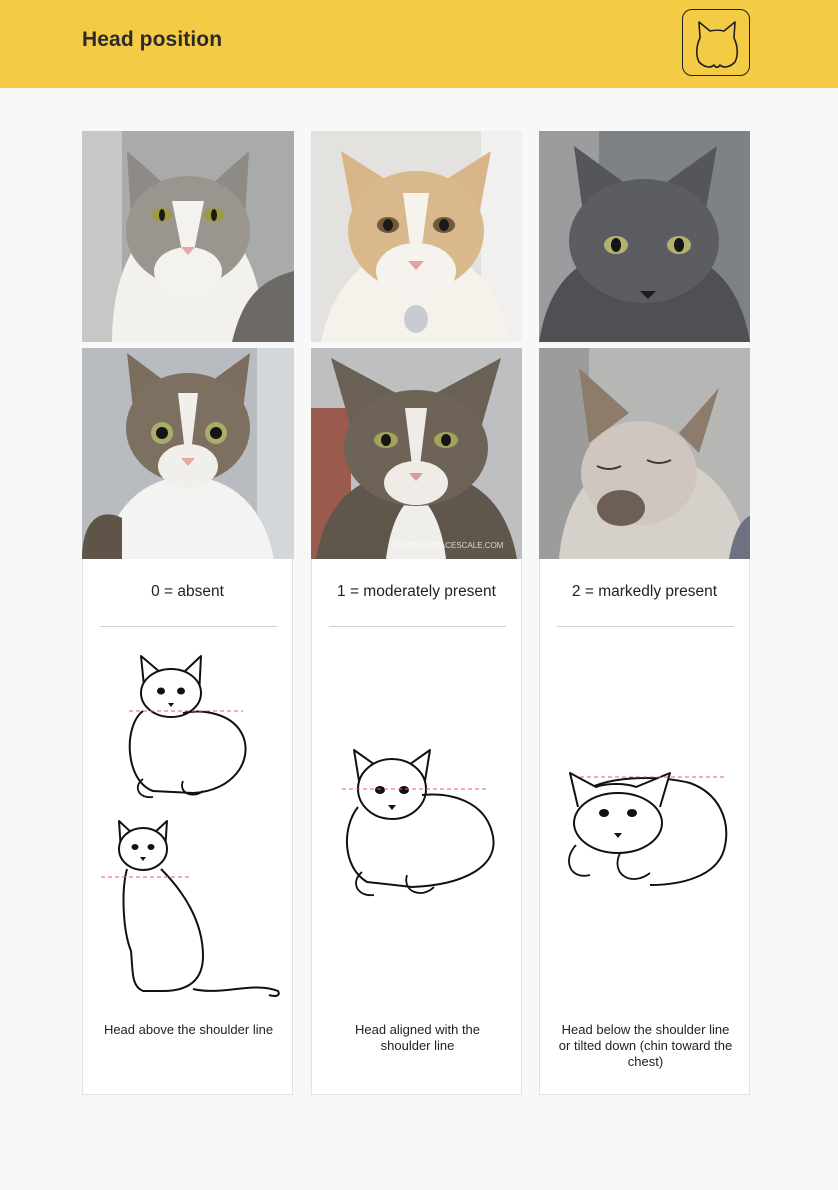 The image size is (838, 1190). What do you see at coordinates (188, 236) in the screenshot?
I see `photo-white-grey-cat` at bounding box center [188, 236].